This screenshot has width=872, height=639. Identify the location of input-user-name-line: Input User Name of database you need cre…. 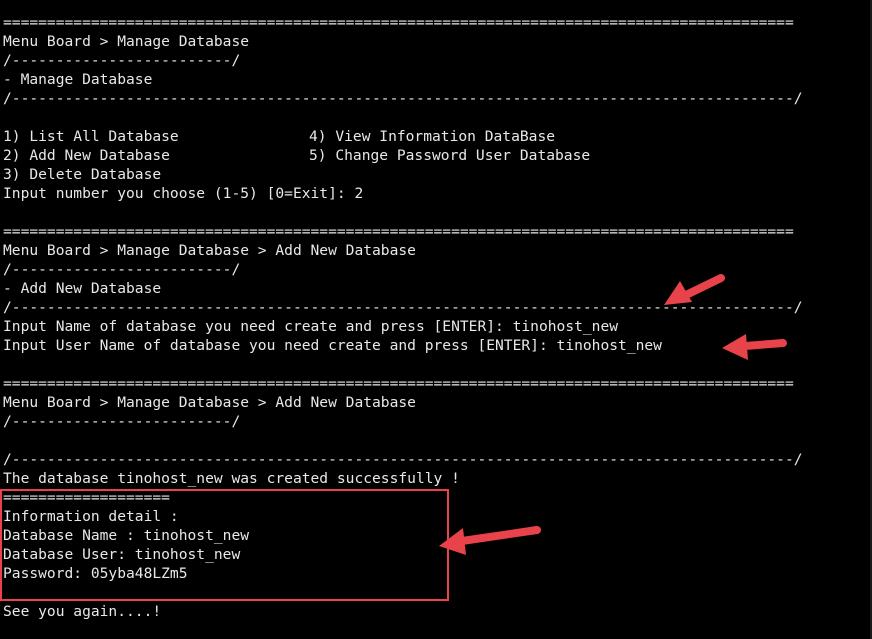
(332, 345).